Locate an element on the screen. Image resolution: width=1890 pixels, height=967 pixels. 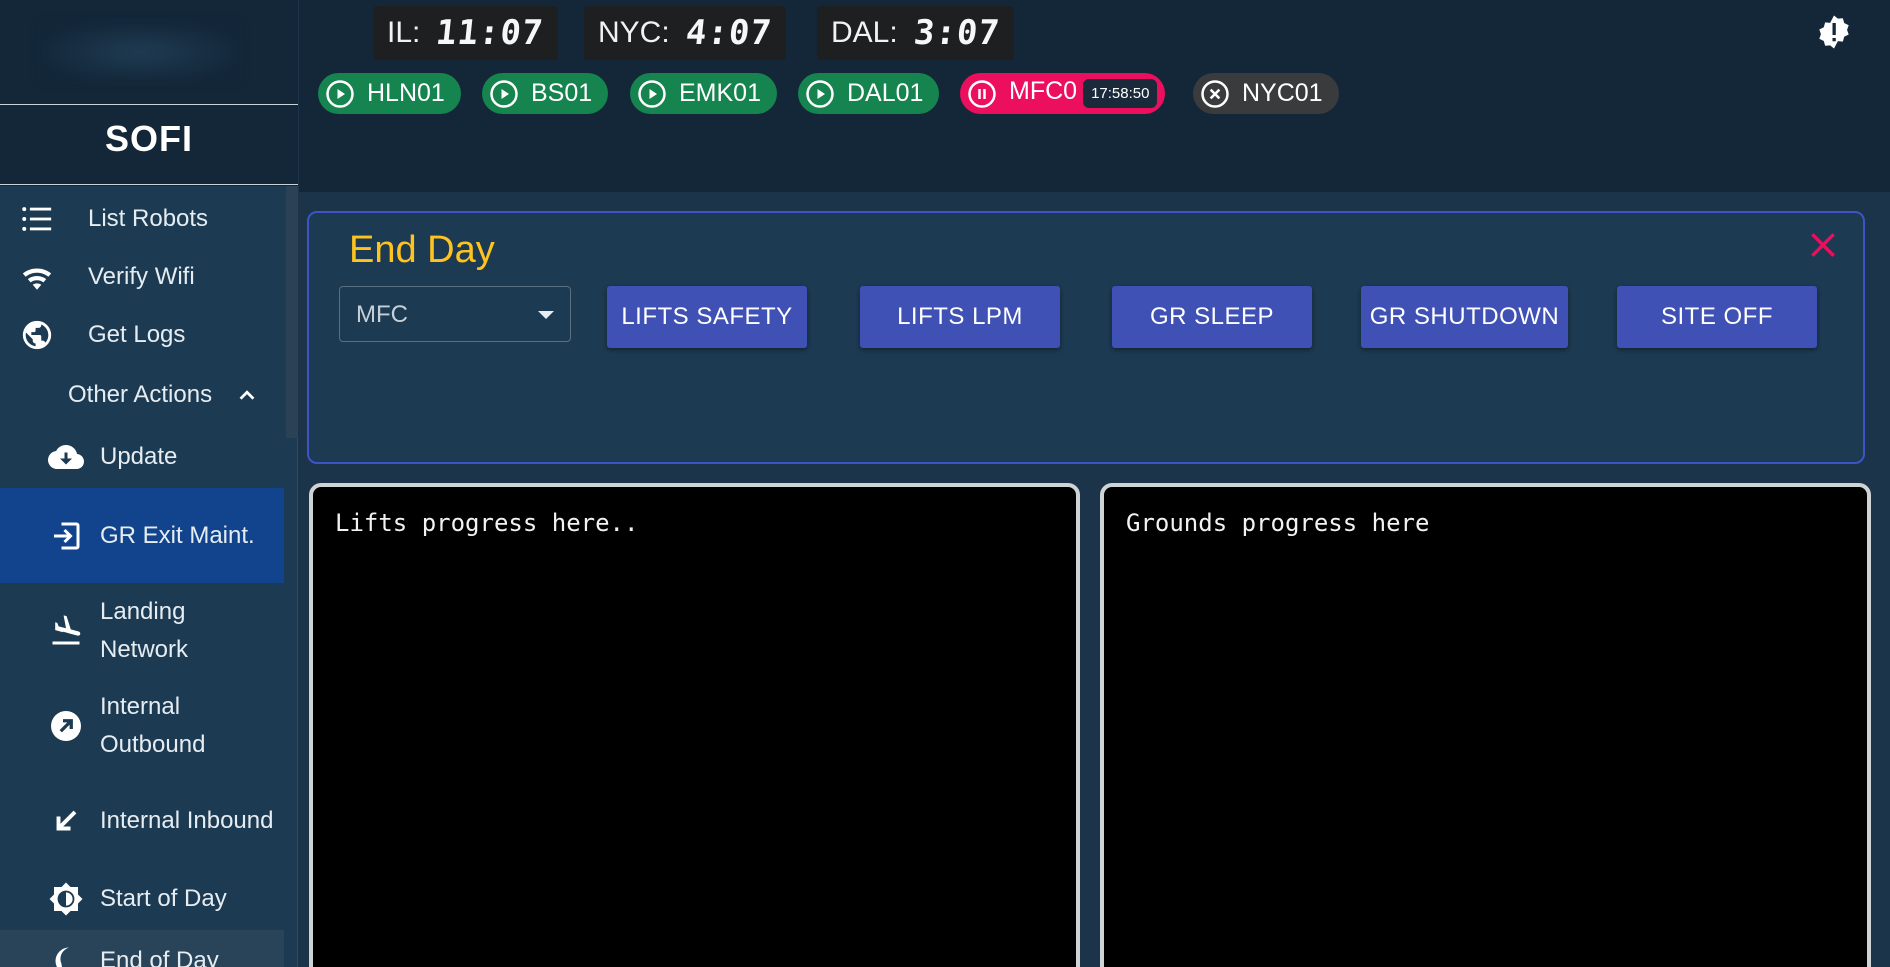
site-chip-hln01: HLN01 is located at coordinates (389, 93).